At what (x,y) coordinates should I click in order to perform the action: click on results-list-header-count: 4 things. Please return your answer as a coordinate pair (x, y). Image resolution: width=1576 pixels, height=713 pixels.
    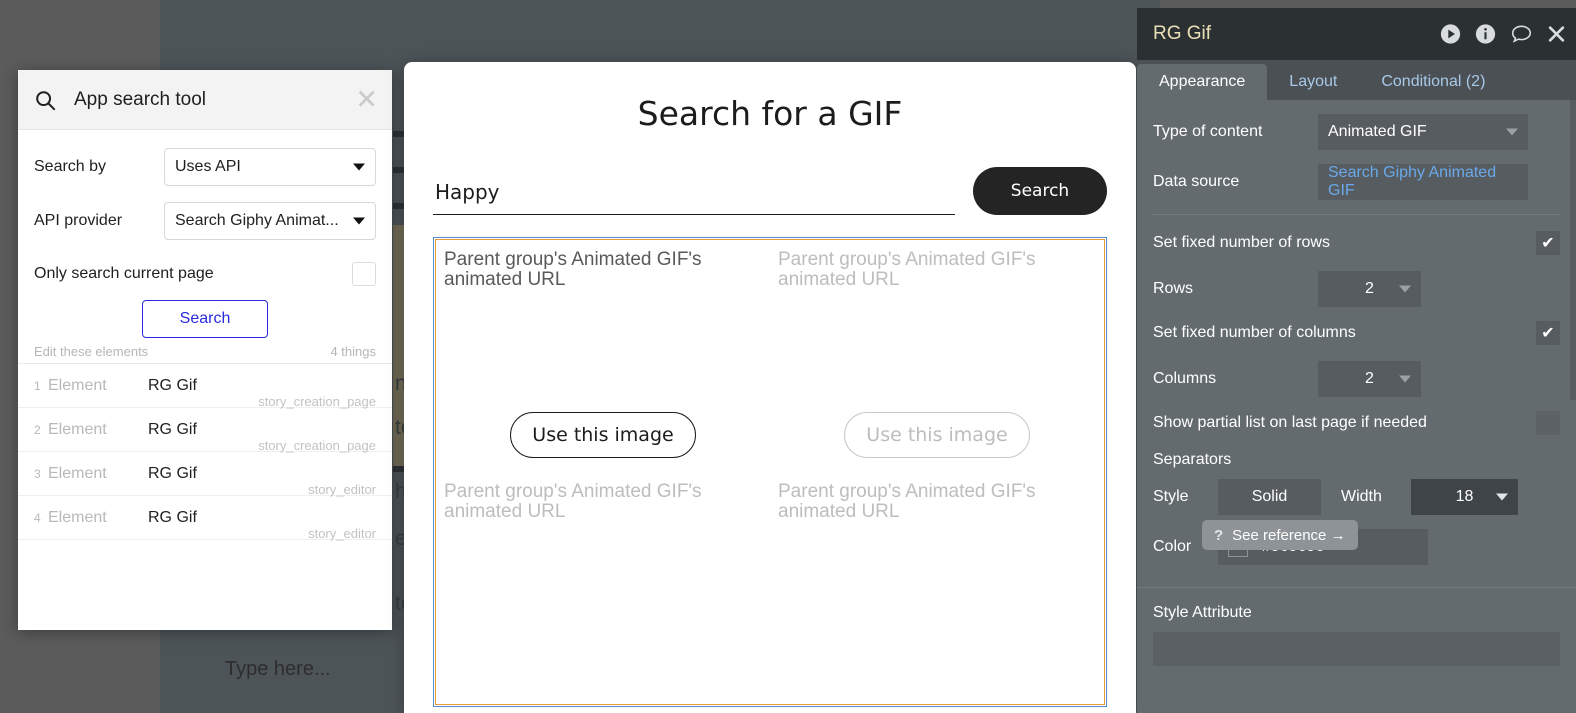
    Looking at the image, I should click on (353, 351).